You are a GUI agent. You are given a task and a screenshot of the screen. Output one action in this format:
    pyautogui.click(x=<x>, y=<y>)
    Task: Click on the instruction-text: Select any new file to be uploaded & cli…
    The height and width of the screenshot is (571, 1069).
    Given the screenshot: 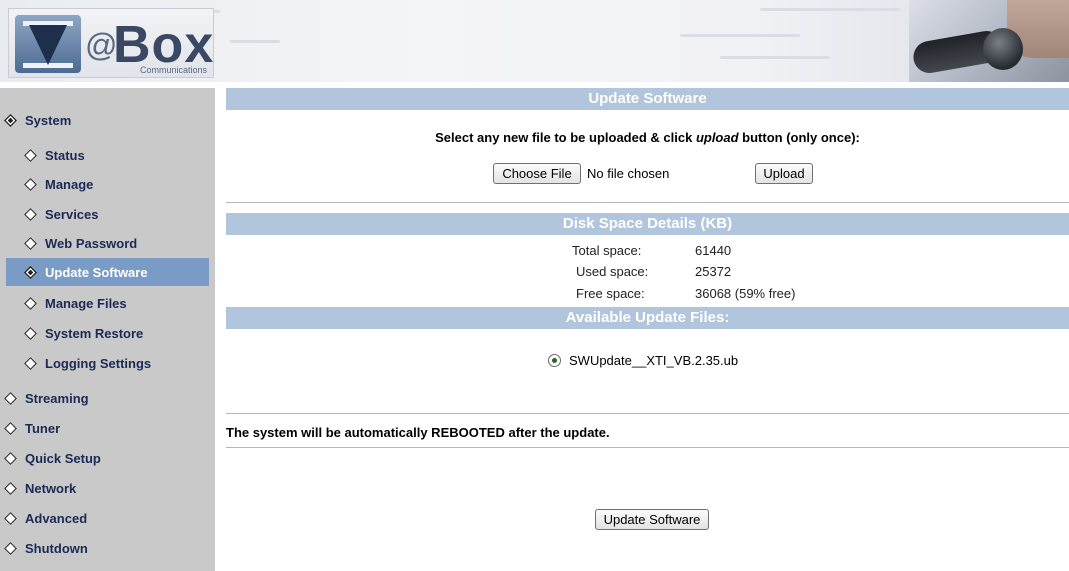 What is the action you would take?
    pyautogui.click(x=565, y=137)
    